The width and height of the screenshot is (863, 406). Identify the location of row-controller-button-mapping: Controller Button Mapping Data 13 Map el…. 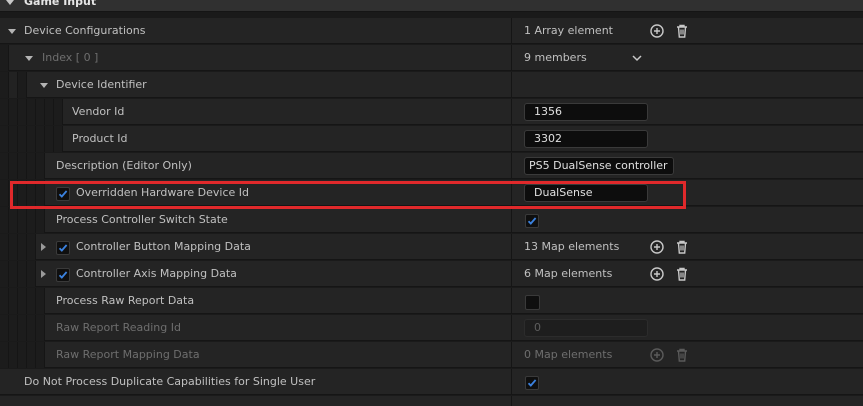
(431, 247).